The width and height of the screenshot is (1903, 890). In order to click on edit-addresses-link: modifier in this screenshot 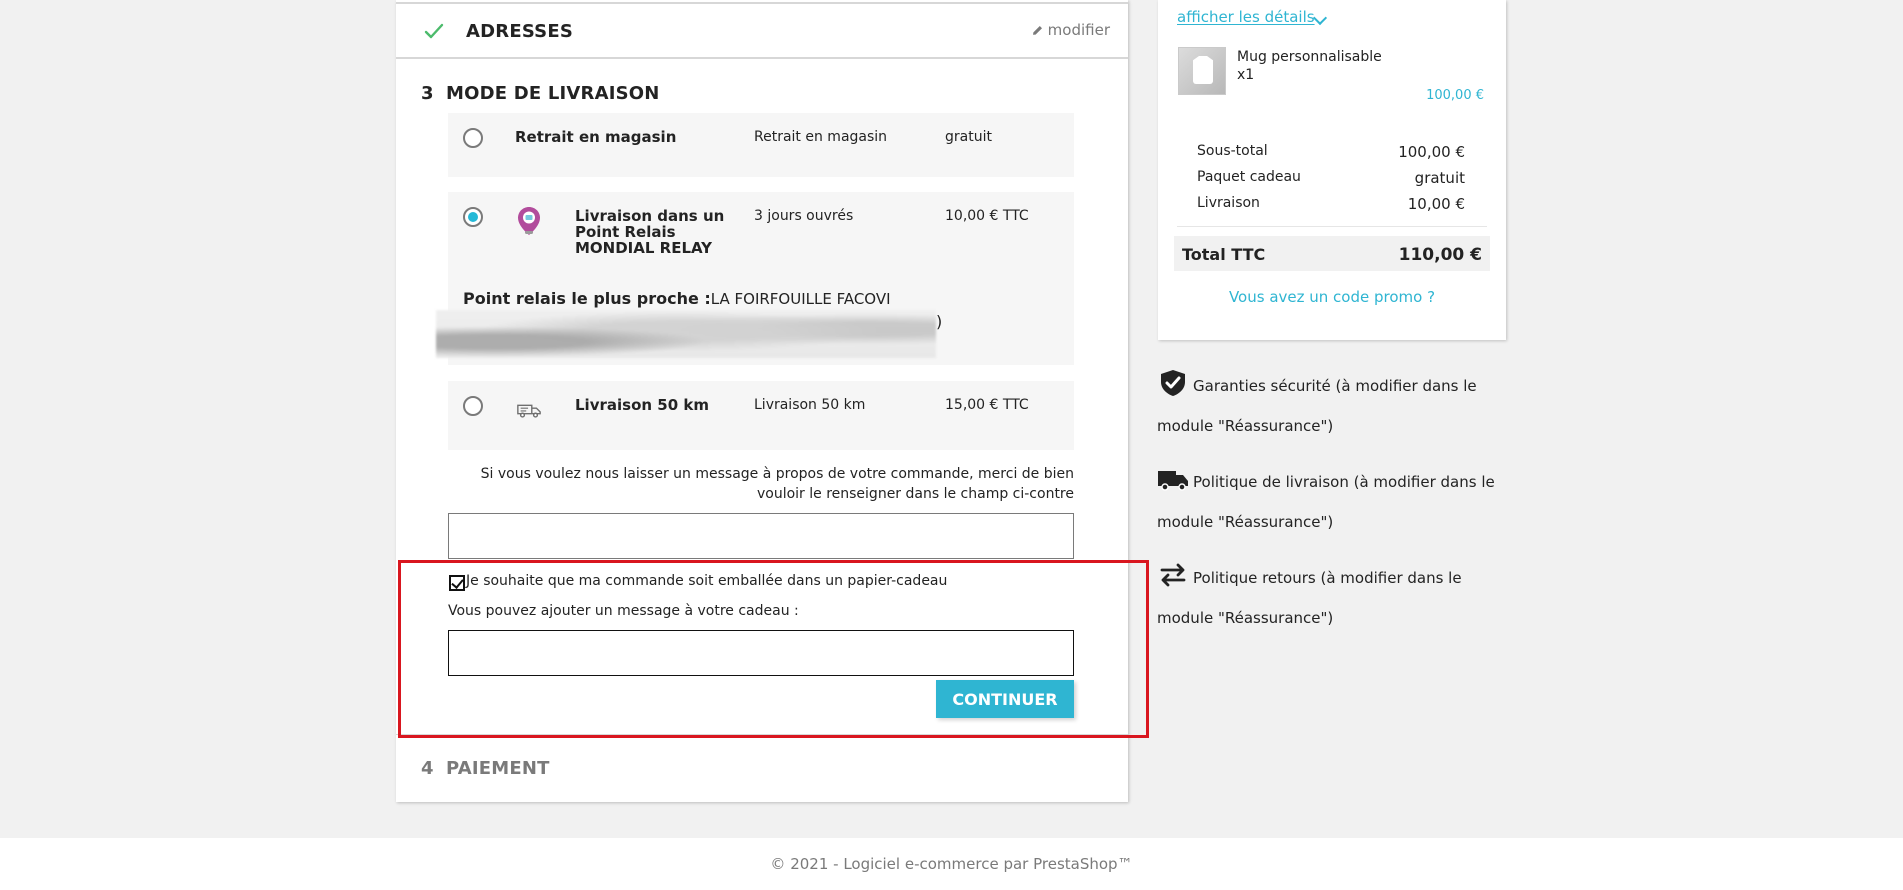, I will do `click(1070, 30)`.